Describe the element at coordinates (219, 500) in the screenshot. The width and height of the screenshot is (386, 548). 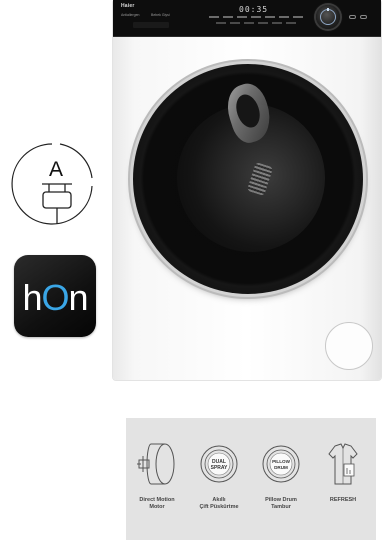
I see `feature-label-line: Akıllı` at that location.